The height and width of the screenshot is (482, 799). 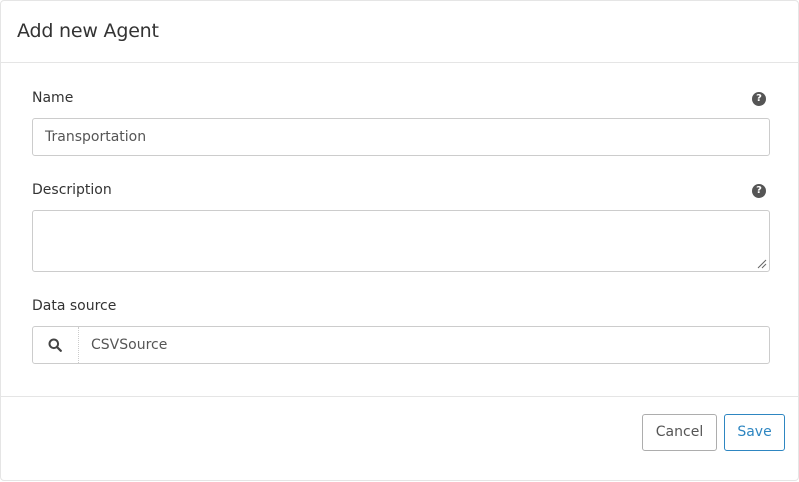 I want to click on name-input: Transportation, so click(x=401, y=137).